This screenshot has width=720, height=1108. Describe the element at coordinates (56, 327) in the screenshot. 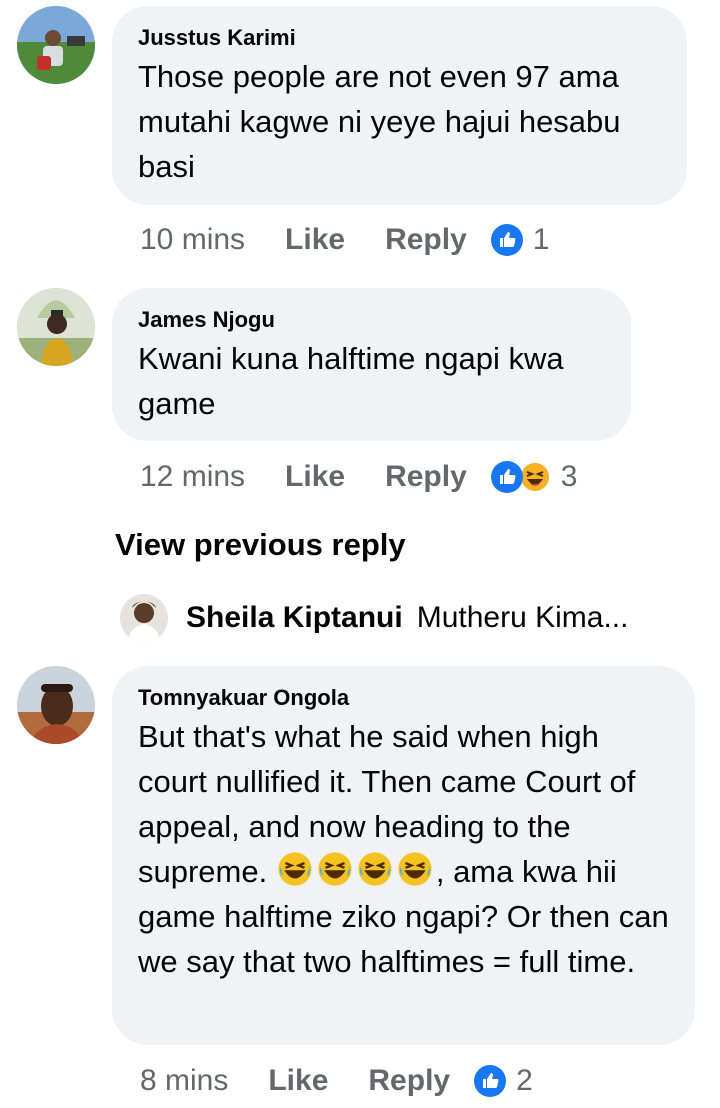

I see `avatar-james-njogu` at that location.